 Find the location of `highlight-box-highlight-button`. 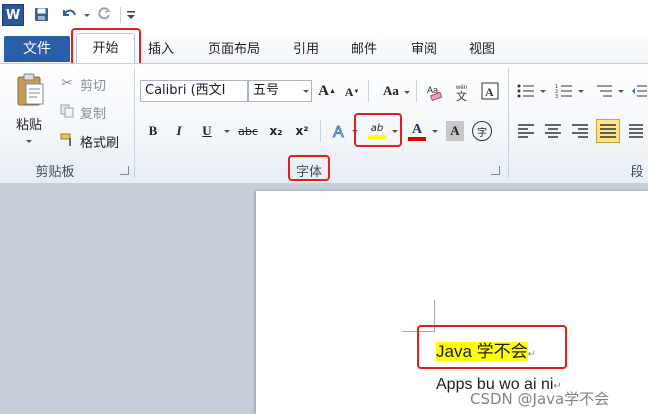

highlight-box-highlight-button is located at coordinates (378, 130).